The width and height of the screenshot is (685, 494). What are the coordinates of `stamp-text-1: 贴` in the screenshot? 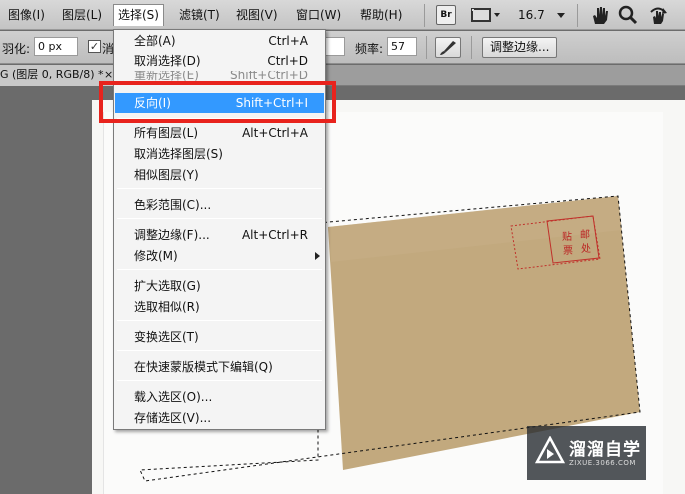 It's located at (567, 237).